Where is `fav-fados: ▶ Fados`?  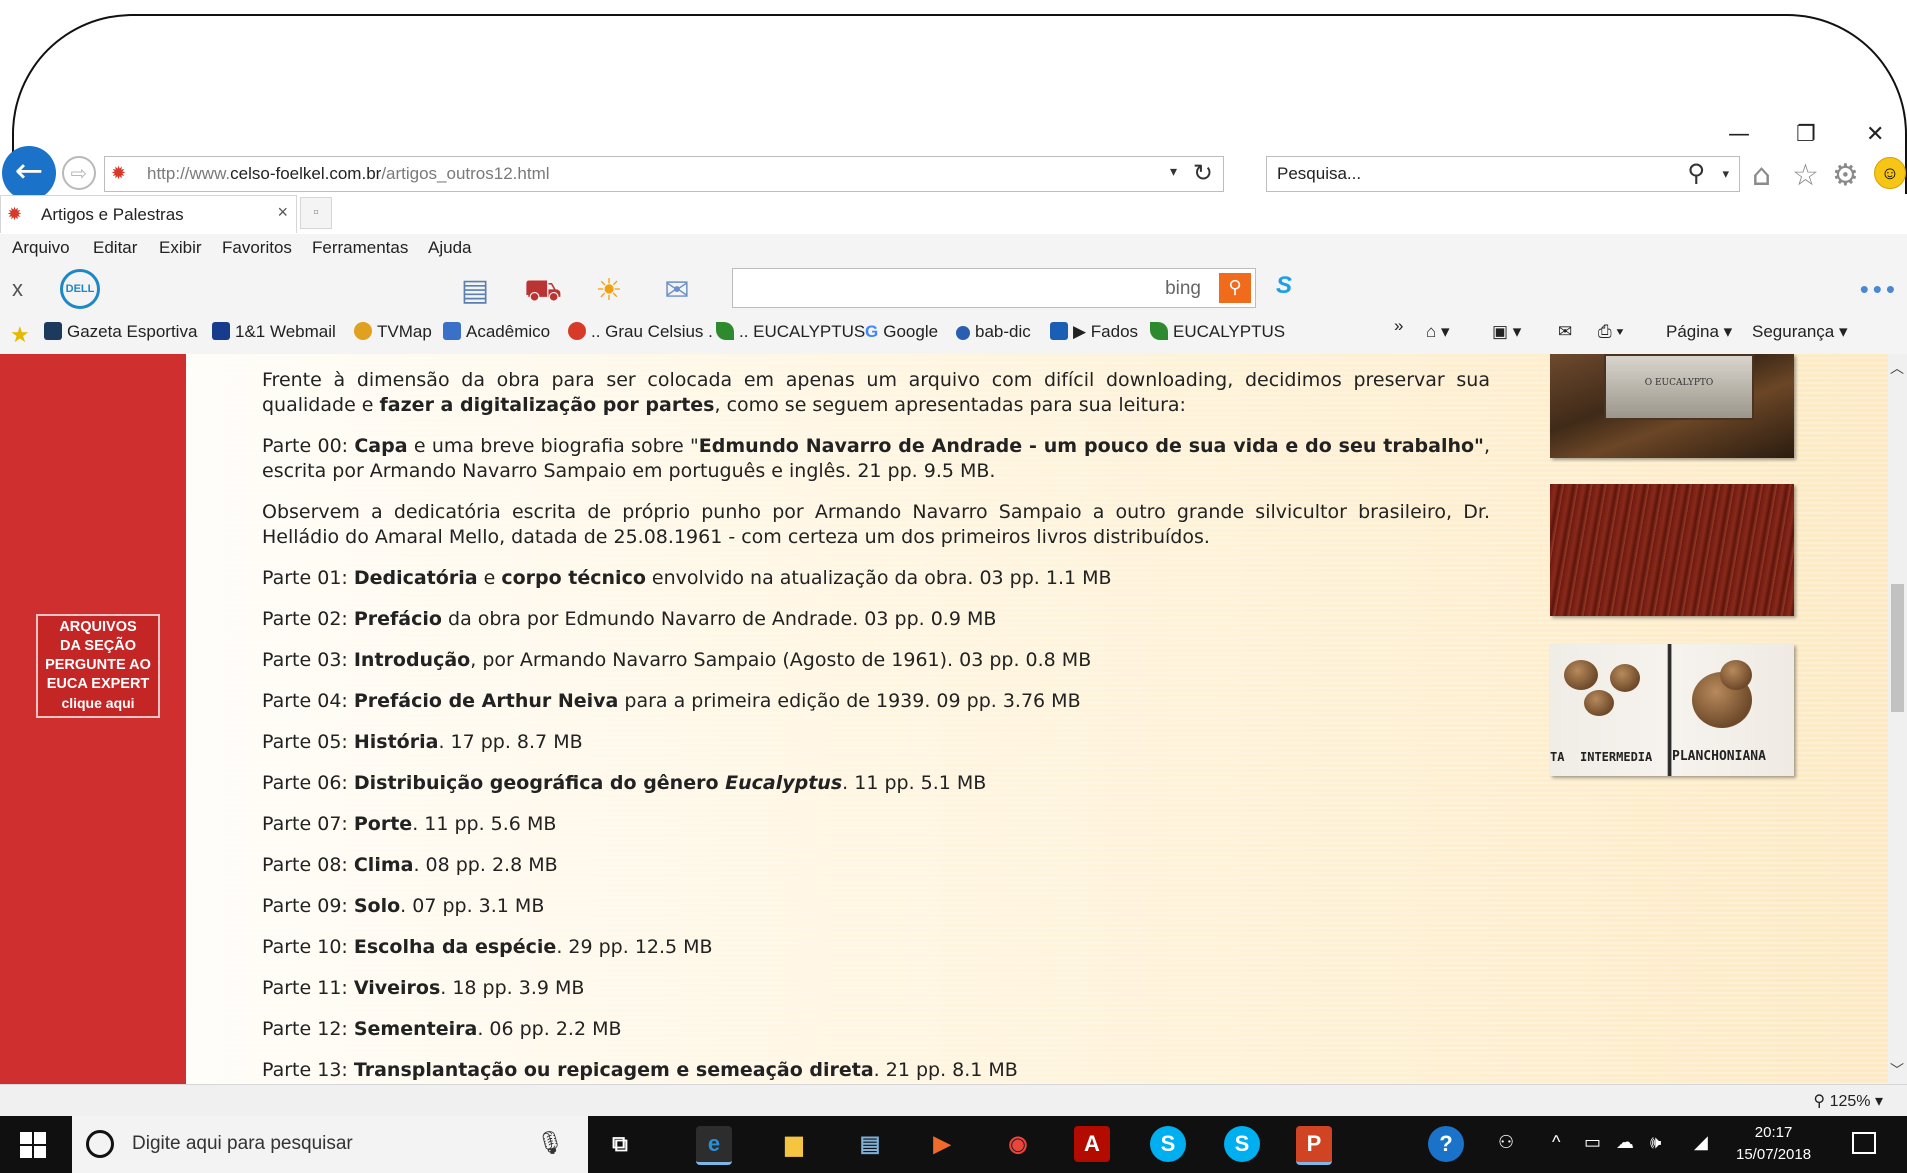 fav-fados: ▶ Fados is located at coordinates (1094, 332).